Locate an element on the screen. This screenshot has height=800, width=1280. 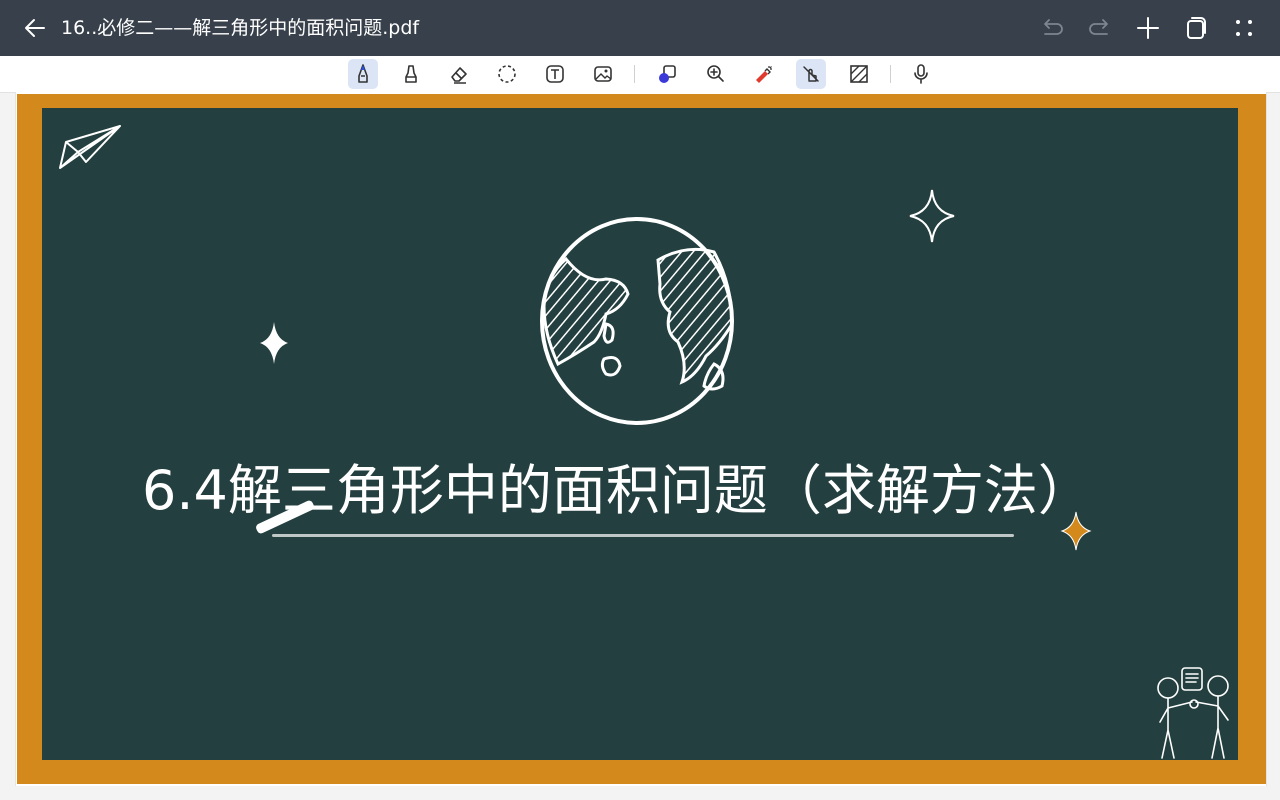
undo-icon is located at coordinates (1052, 28).